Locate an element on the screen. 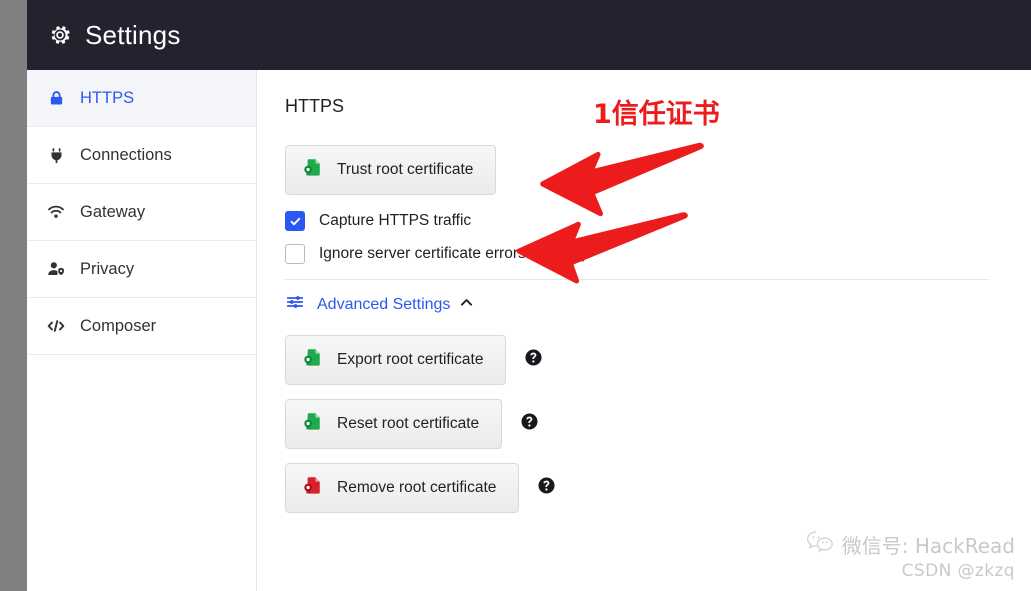 Image resolution: width=1031 pixels, height=591 pixels. ignore-cert-errors-checkbox is located at coordinates (295, 254).